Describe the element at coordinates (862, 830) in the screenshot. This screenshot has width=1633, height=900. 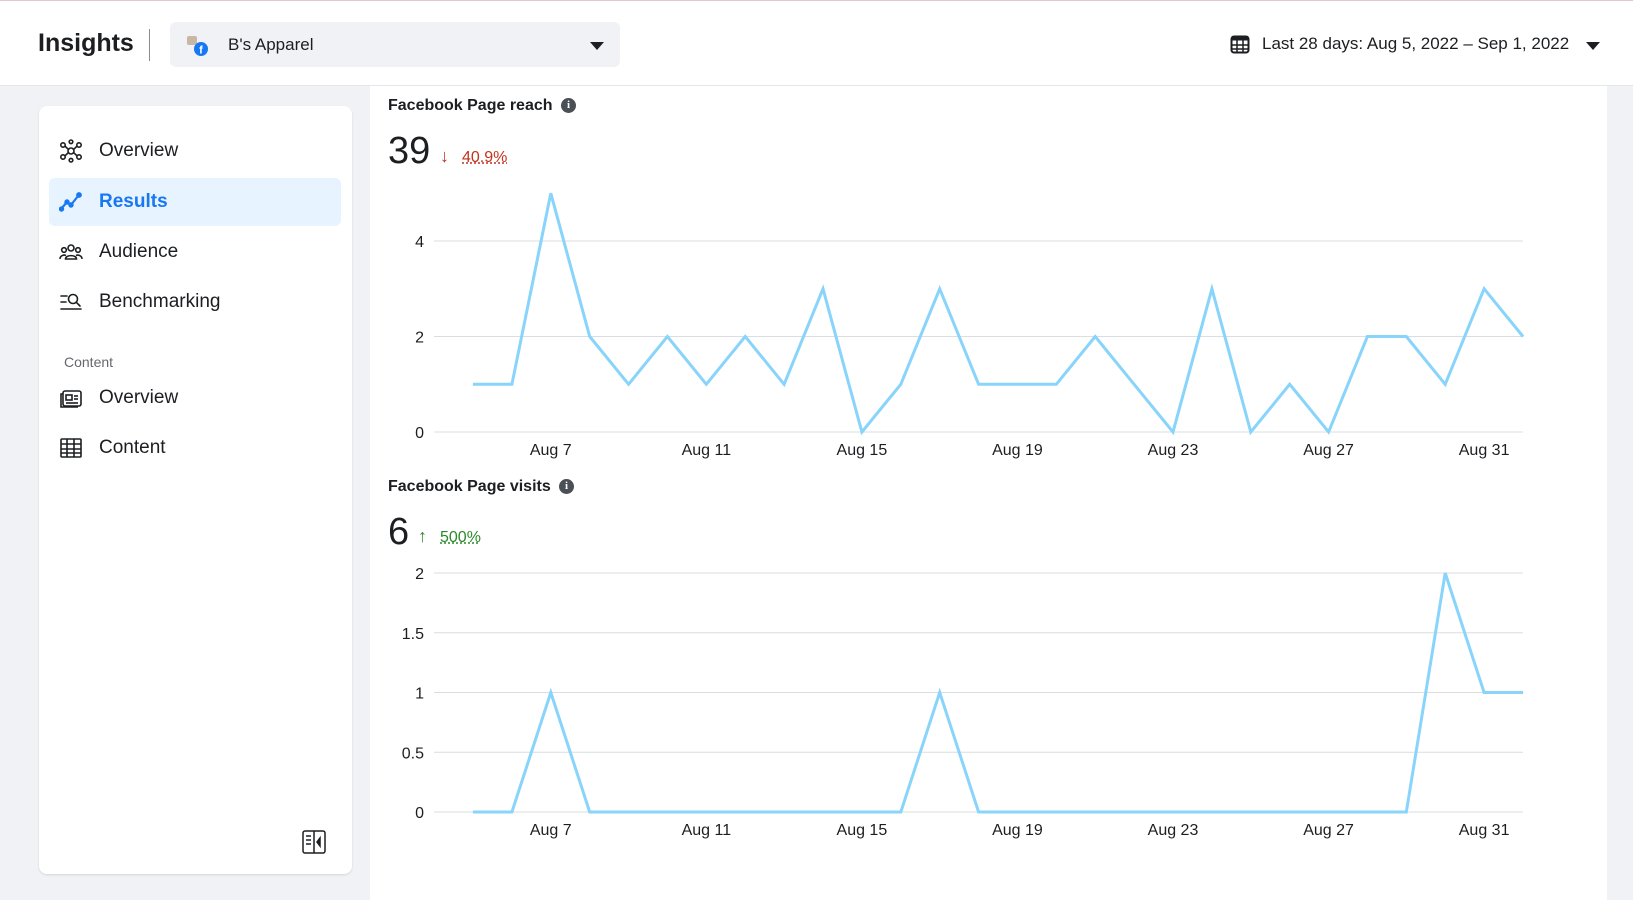
I see `visits-x-tick-label: Aug 15` at that location.